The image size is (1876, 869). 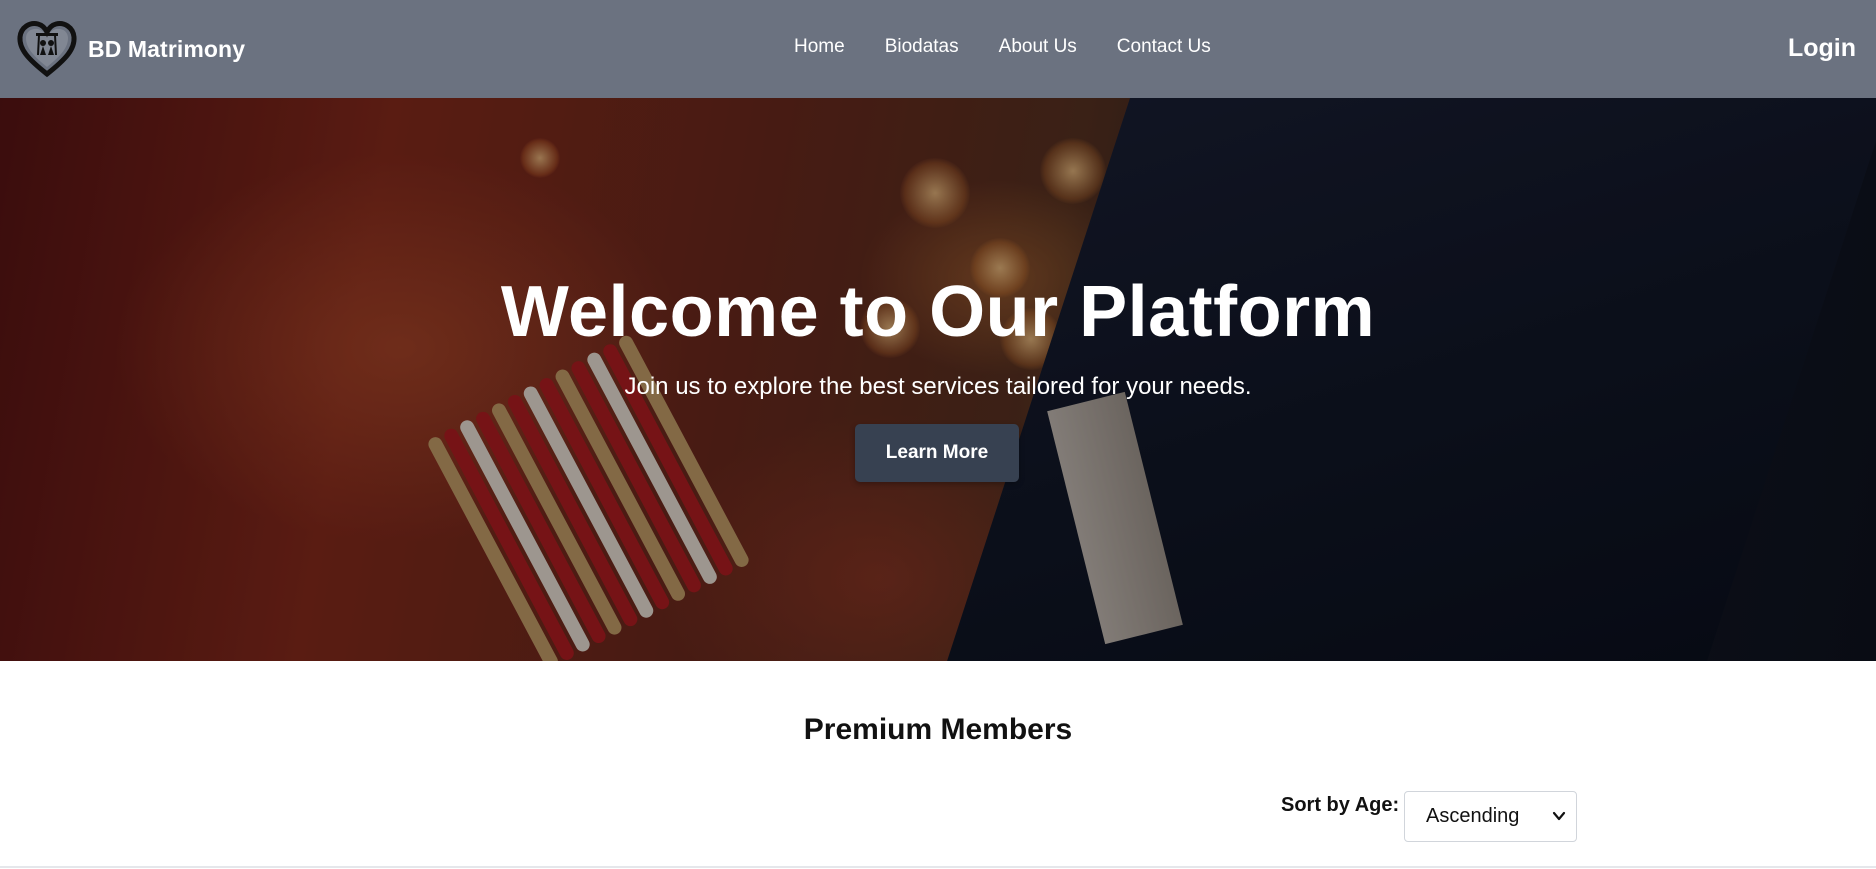 I want to click on section-divider, so click(x=938, y=867).